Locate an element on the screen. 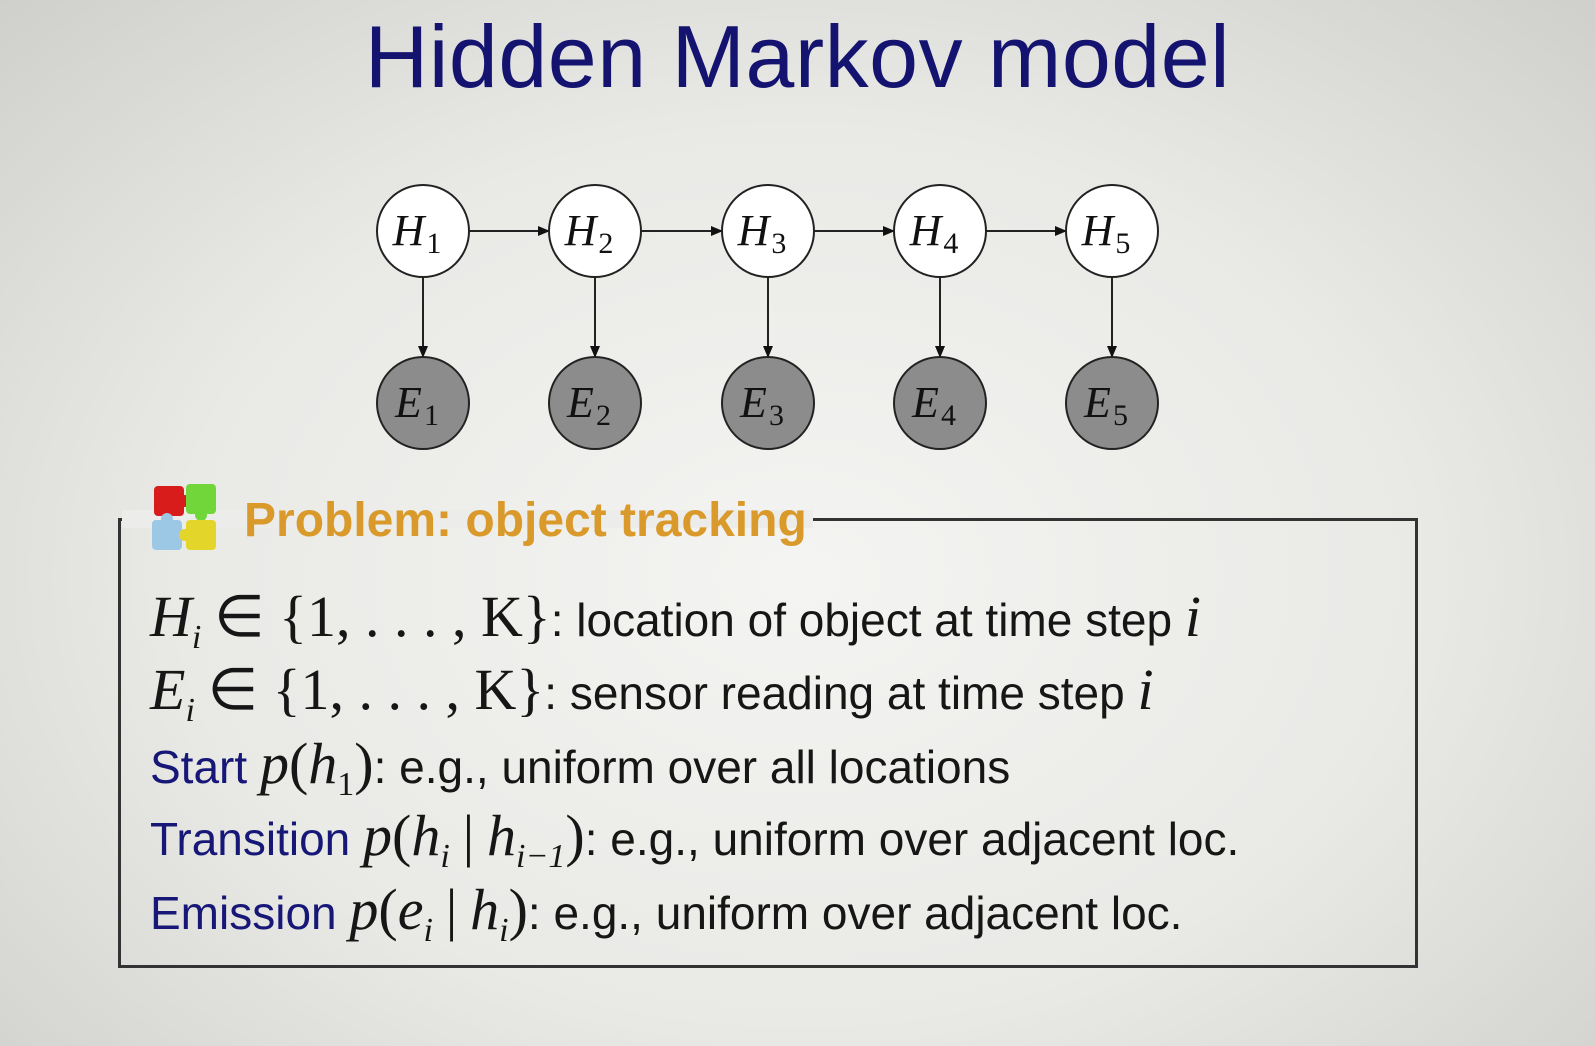  problem-header: Problem: object tracking is located at coordinates (467, 520).